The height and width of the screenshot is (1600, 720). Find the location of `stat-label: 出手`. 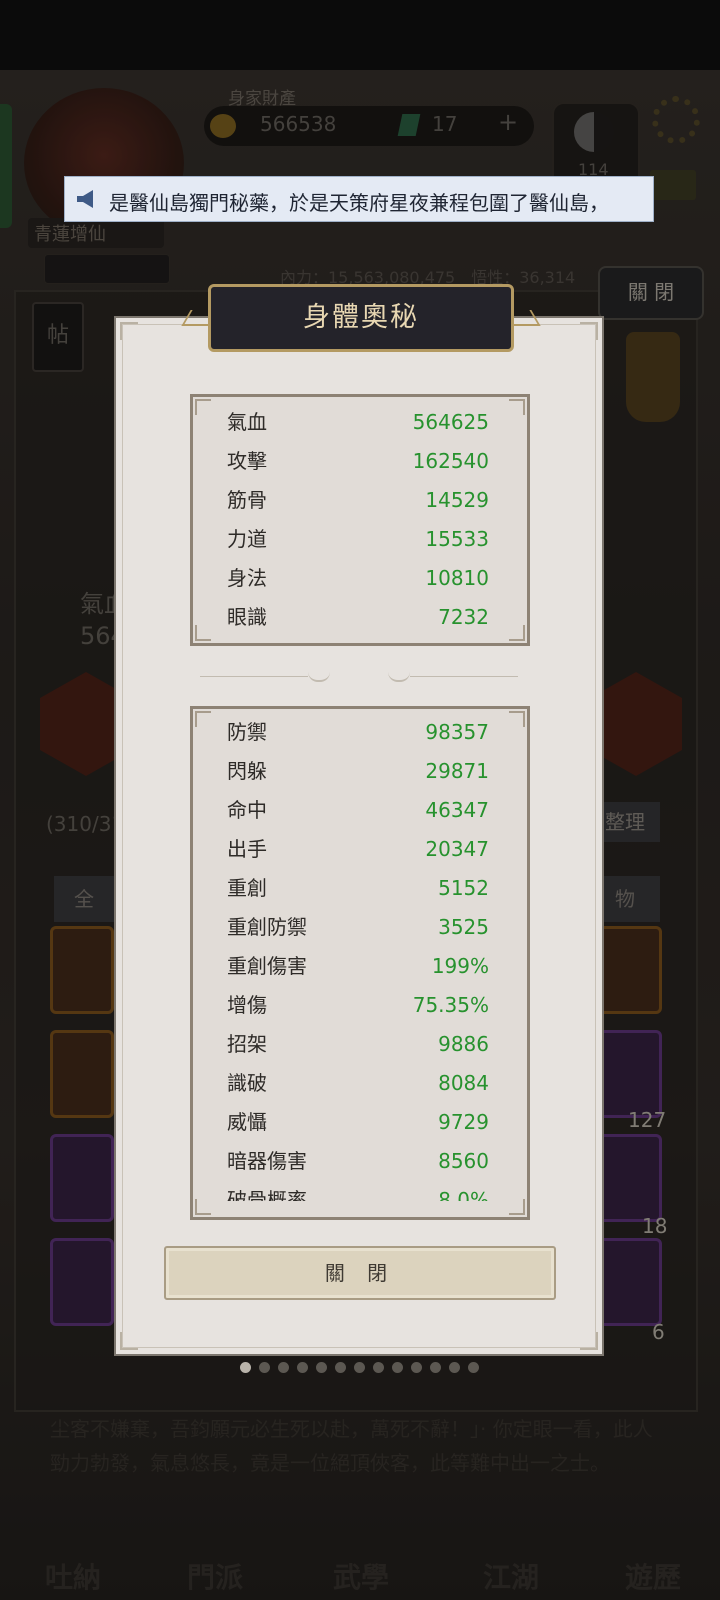

stat-label: 出手 is located at coordinates (247, 849).